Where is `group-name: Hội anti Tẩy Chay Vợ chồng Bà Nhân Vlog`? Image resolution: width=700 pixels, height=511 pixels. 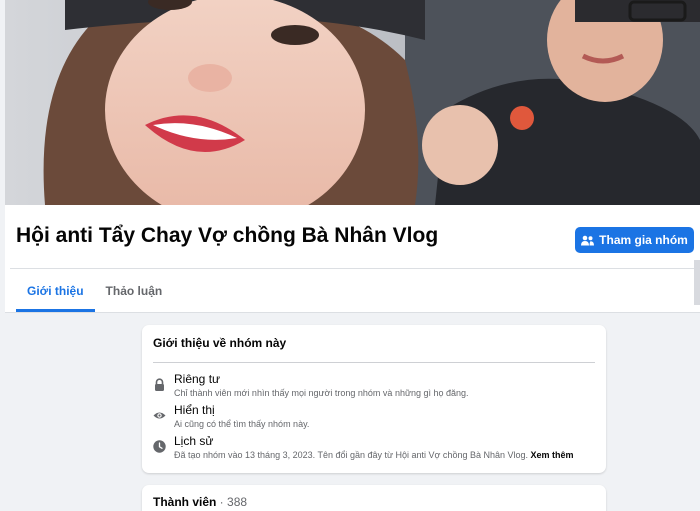
group-name: Hội anti Tẩy Chay Vợ chồng Bà Nhân Vlog is located at coordinates (227, 235).